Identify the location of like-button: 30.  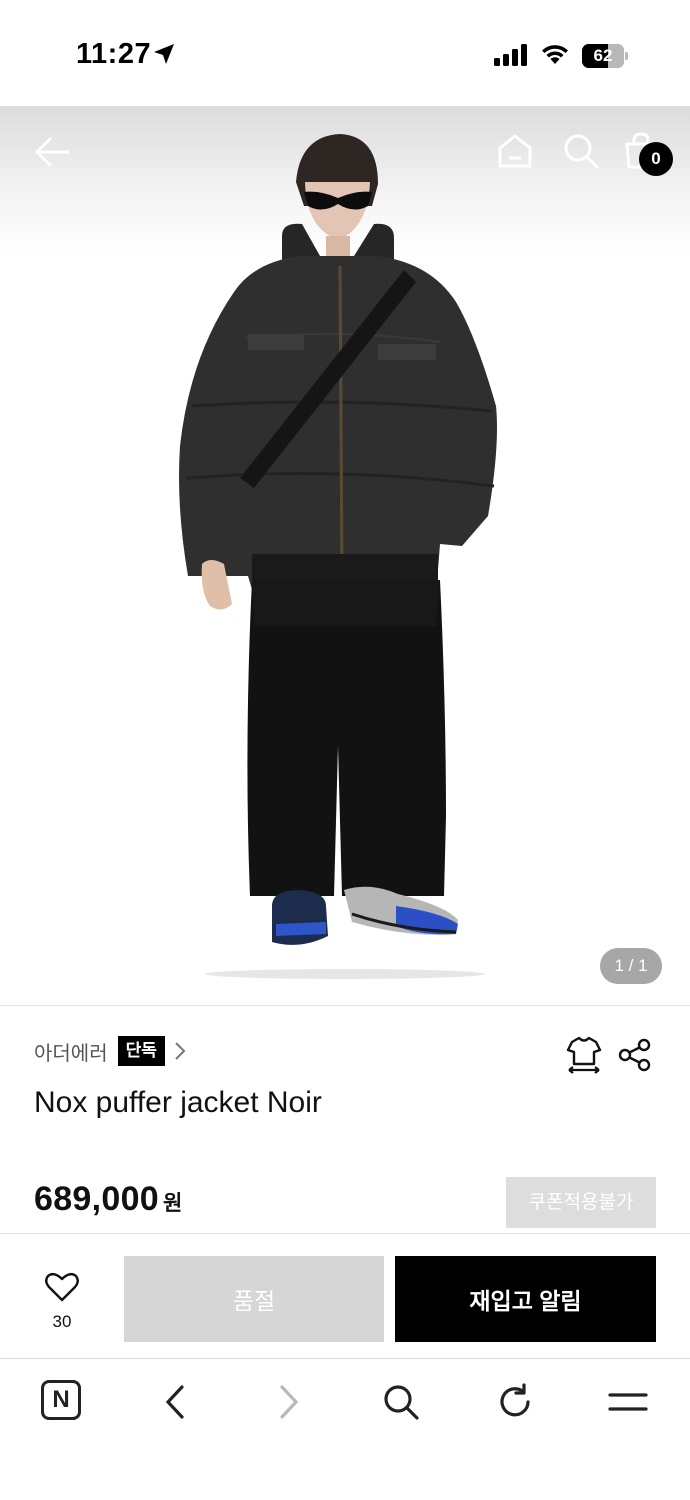
(62, 1300).